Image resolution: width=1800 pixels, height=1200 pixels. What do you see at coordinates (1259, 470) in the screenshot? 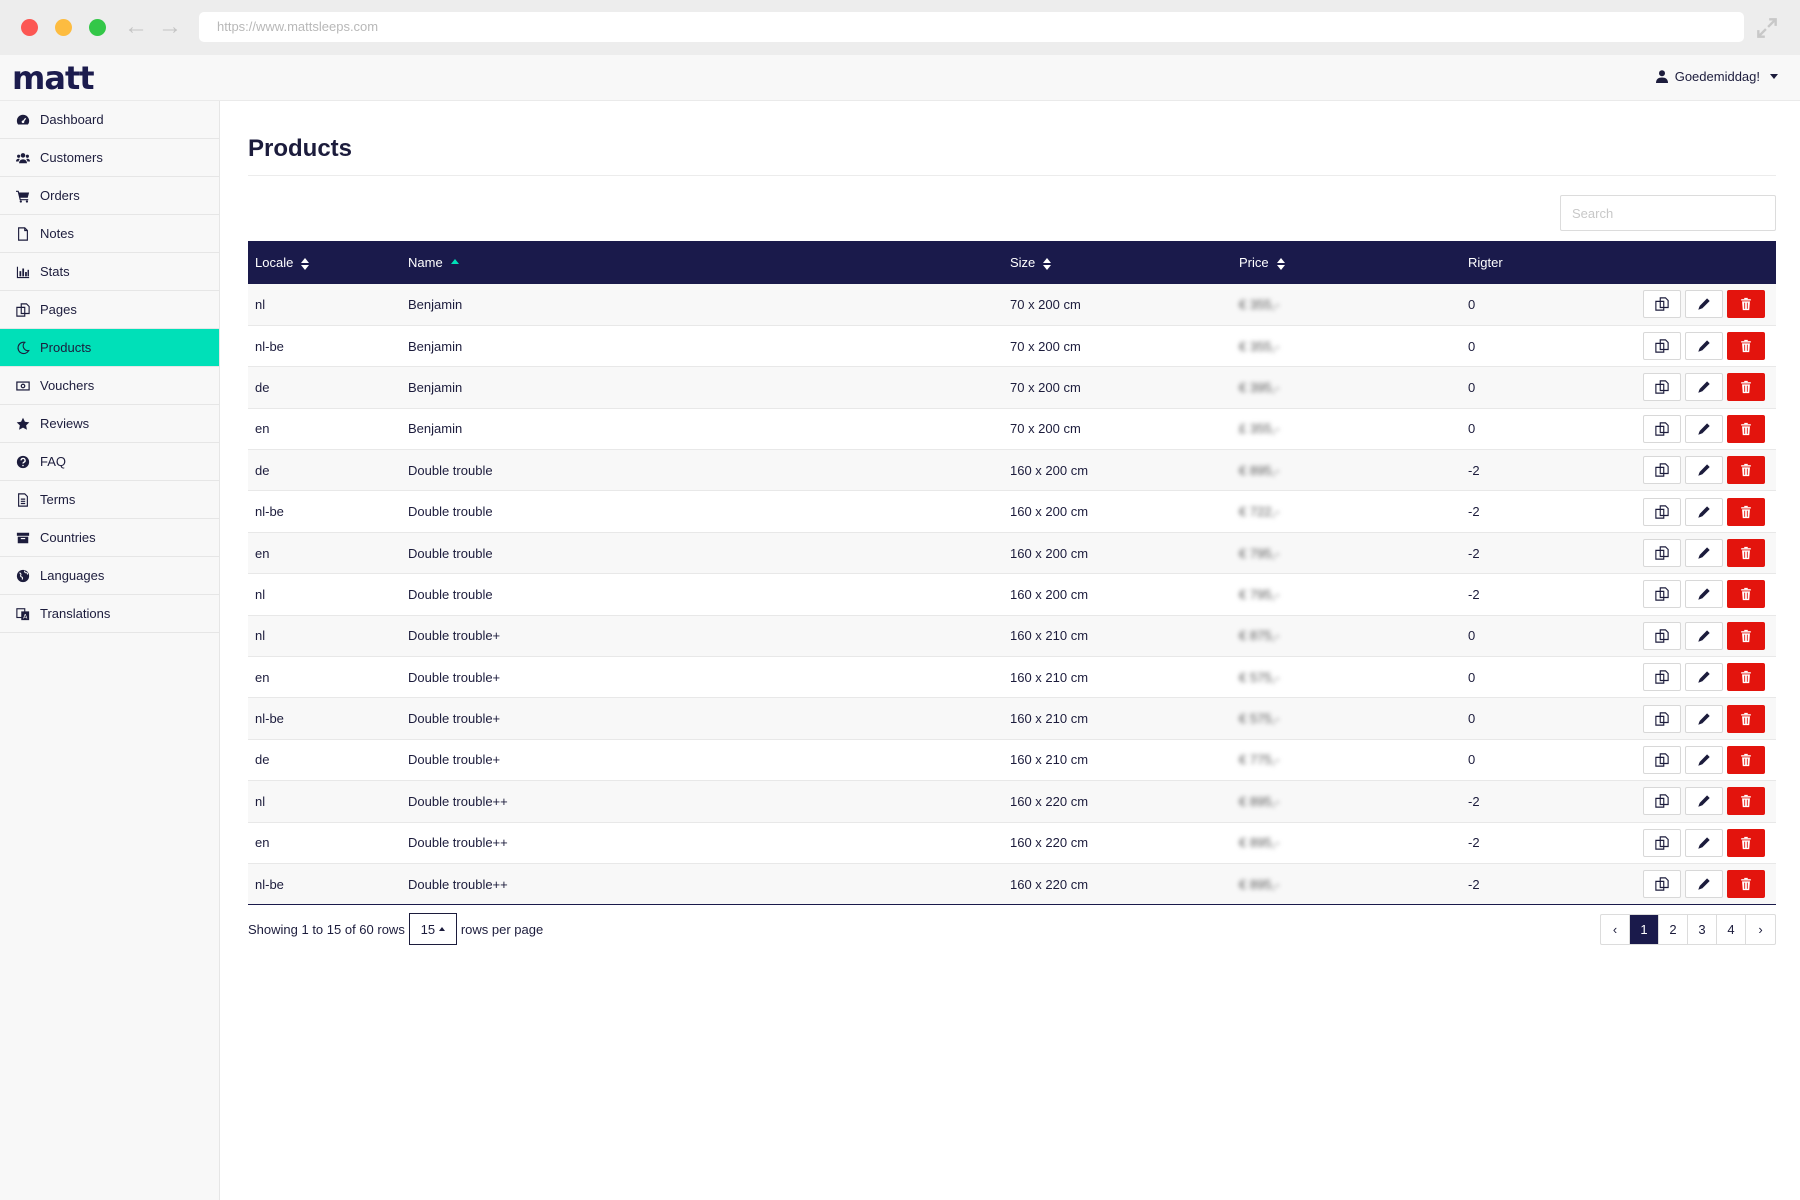
I see `cell-price: € 895,-` at bounding box center [1259, 470].